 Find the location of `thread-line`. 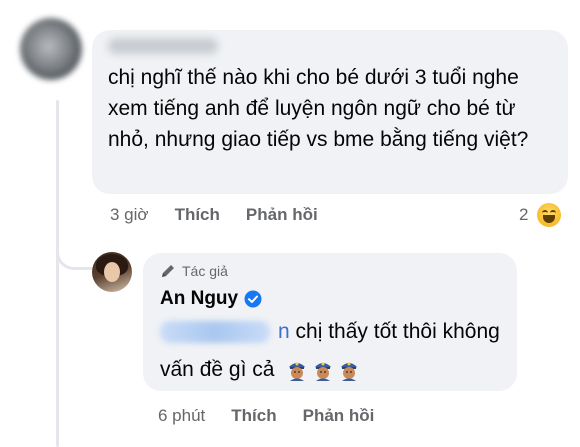

thread-line is located at coordinates (57, 273).